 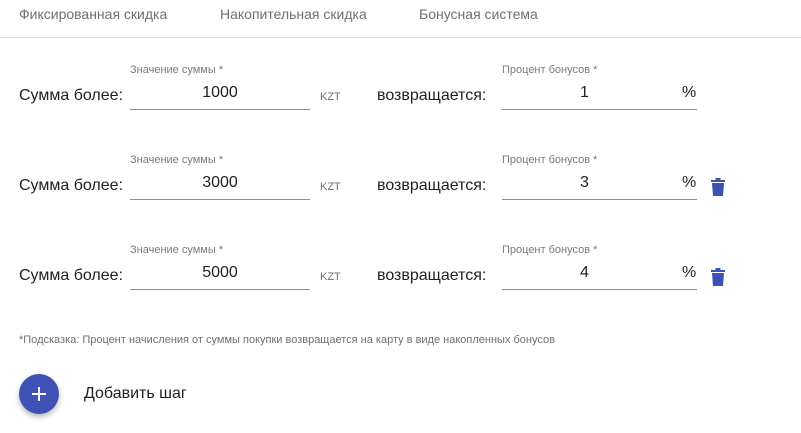 What do you see at coordinates (93, 14) in the screenshot?
I see `tab-fixed-discount: Фиксированная скидка` at bounding box center [93, 14].